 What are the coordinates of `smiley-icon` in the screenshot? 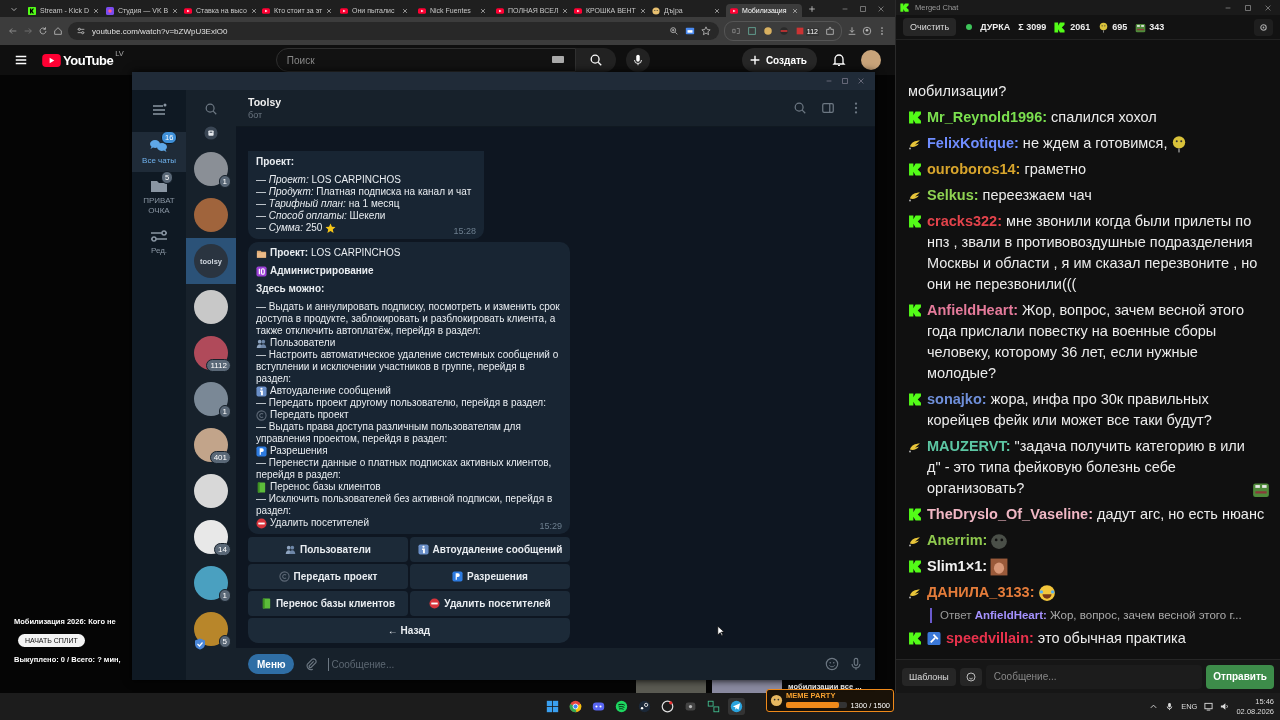 It's located at (832, 664).